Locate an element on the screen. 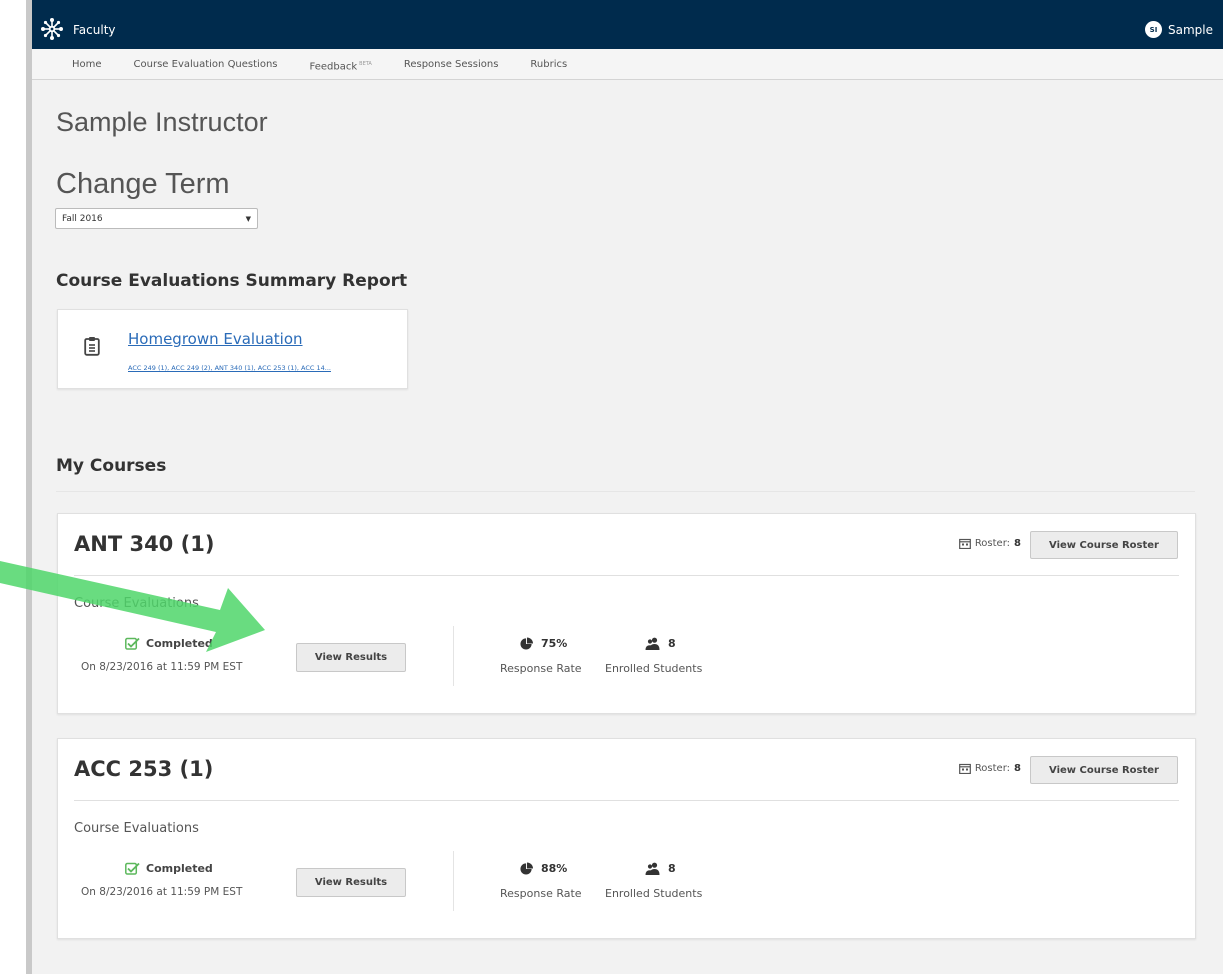 The height and width of the screenshot is (974, 1223). nav-feedback: Feedback BETA is located at coordinates (341, 64).